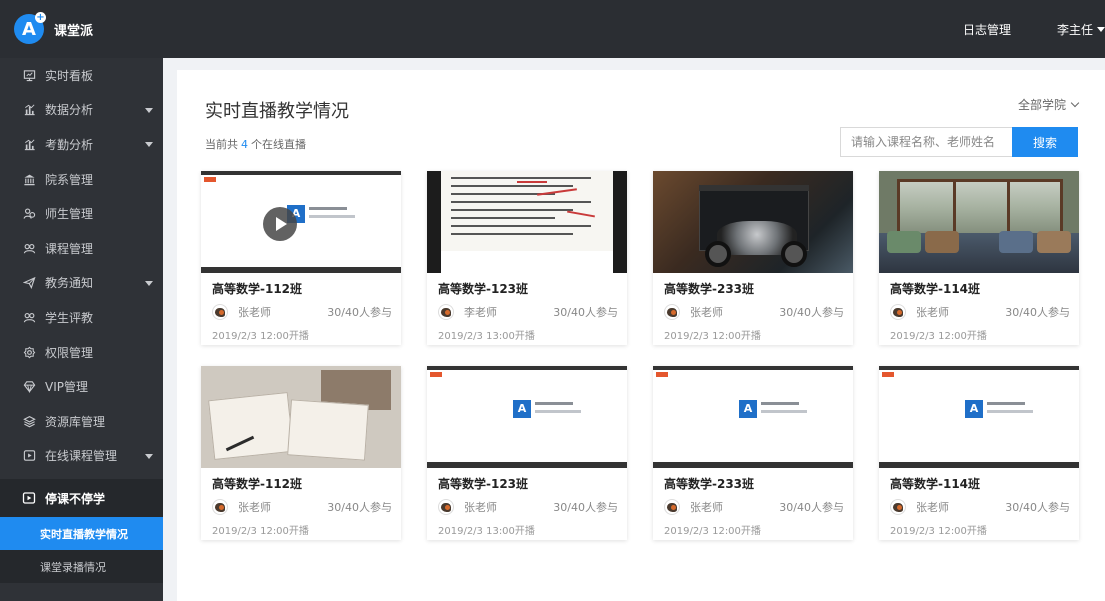 The width and height of the screenshot is (1105, 601). What do you see at coordinates (486, 531) in the screenshot?
I see `start-time: 2019/2/3 13:00开播` at bounding box center [486, 531].